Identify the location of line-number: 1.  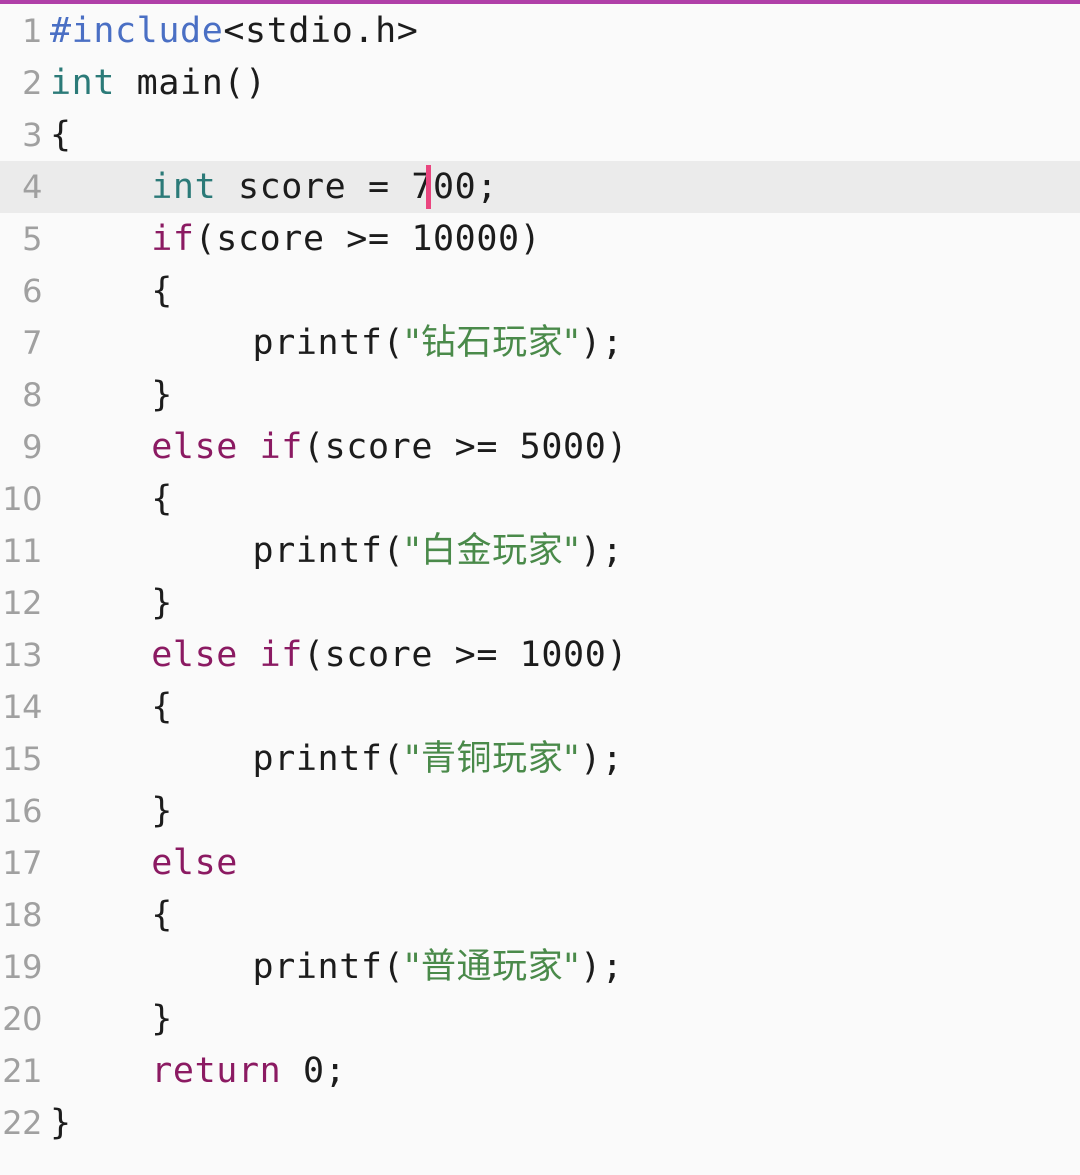
(32, 31).